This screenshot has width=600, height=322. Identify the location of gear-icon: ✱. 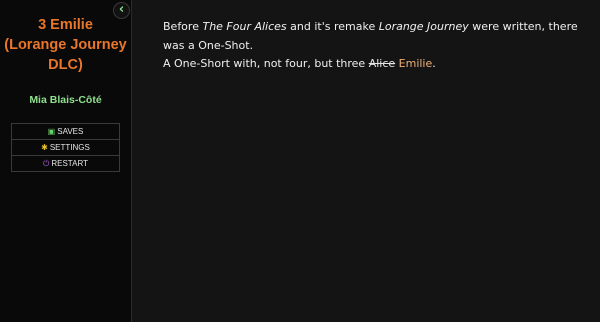
(44, 147).